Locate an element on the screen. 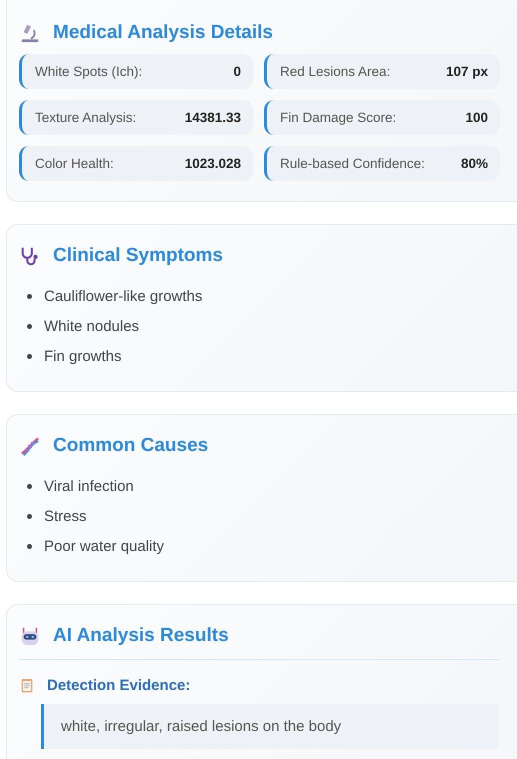  section-title: AI Analysis Results is located at coordinates (141, 636).